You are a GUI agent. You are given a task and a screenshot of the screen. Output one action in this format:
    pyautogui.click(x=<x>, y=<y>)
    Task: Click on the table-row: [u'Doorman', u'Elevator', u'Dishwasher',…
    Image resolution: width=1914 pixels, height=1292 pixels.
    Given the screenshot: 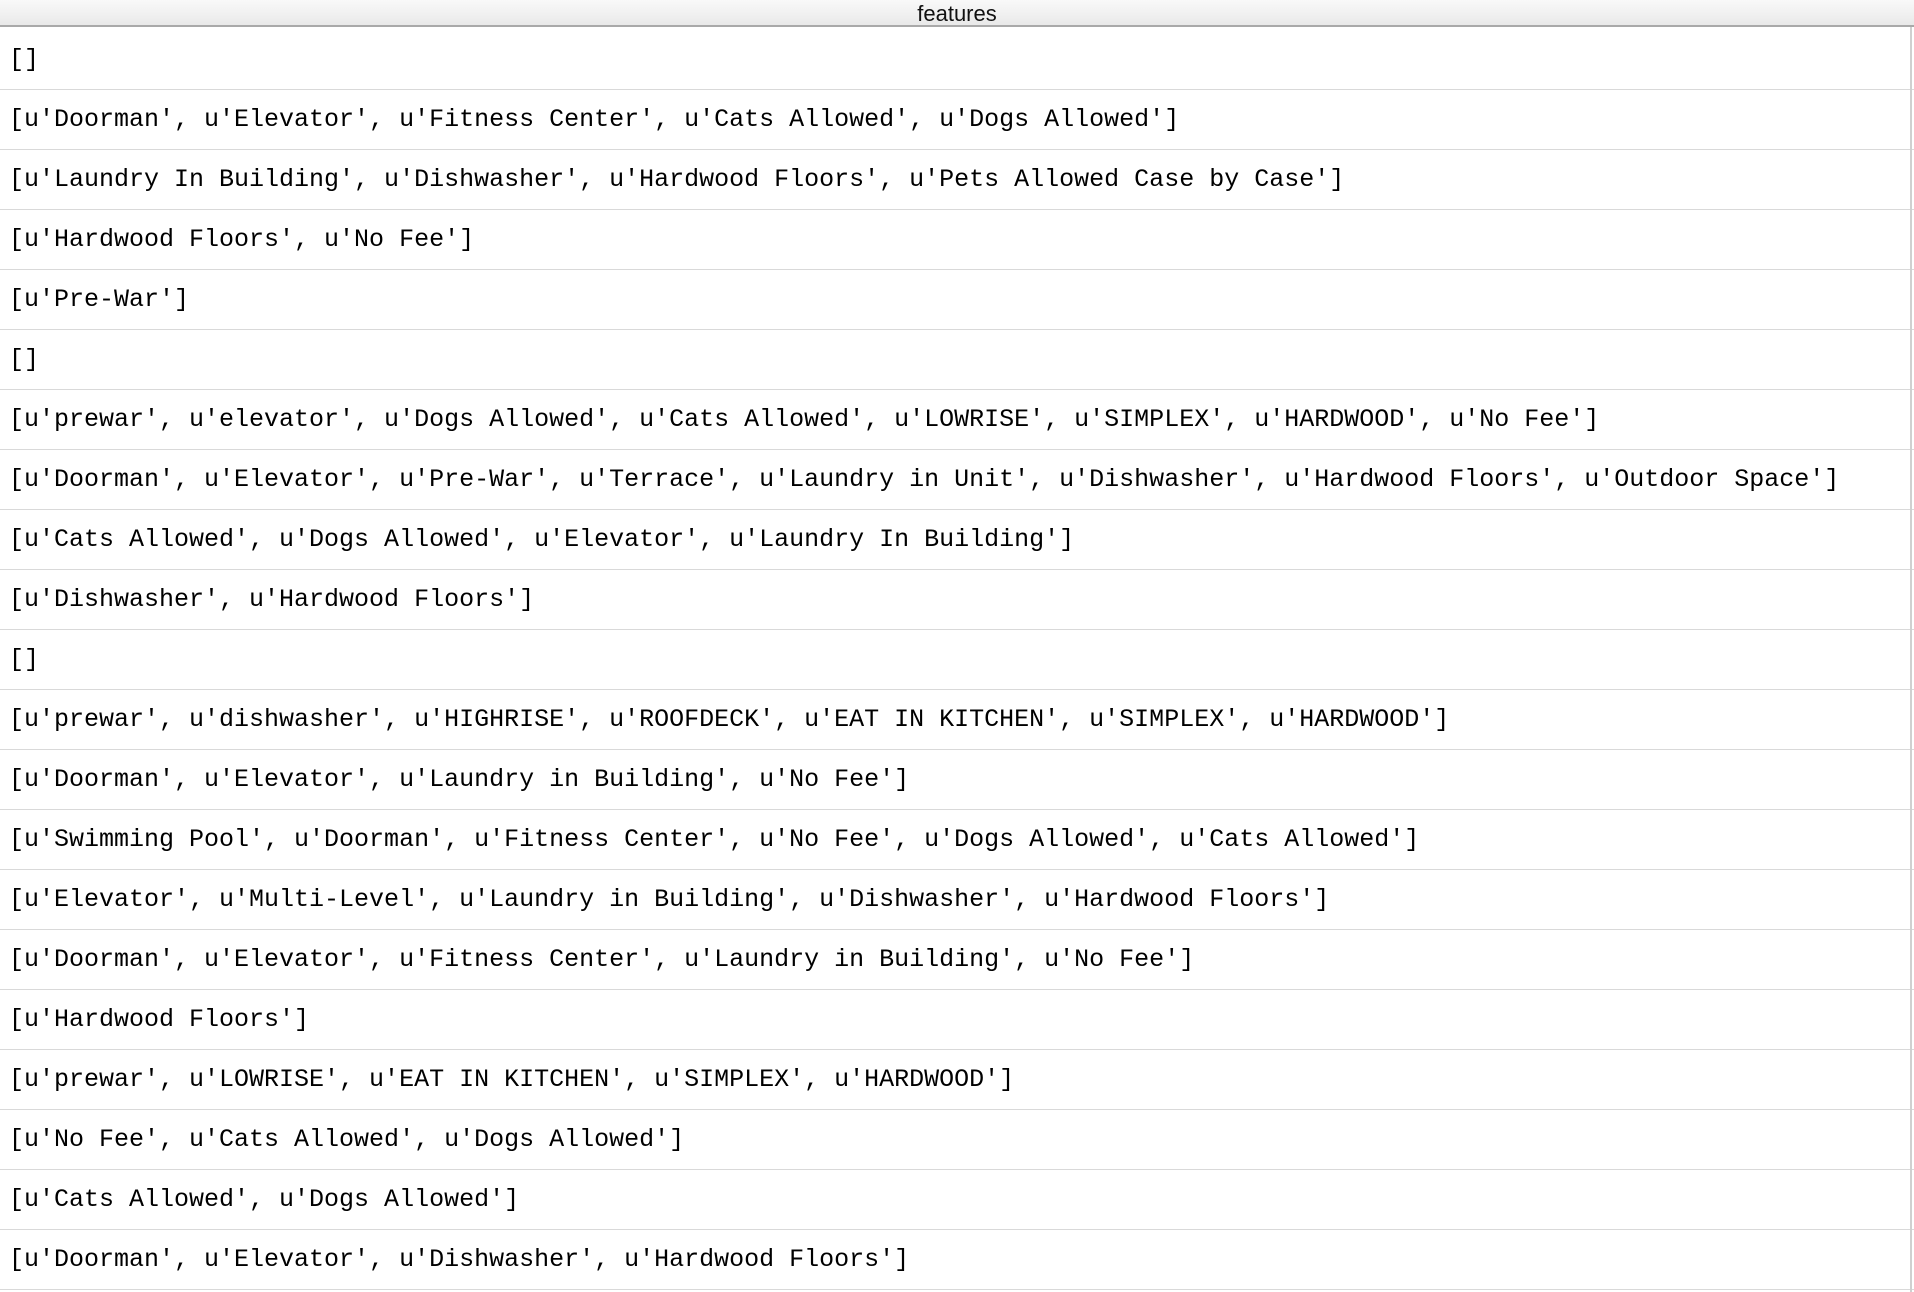 What is the action you would take?
    pyautogui.click(x=957, y=1260)
    